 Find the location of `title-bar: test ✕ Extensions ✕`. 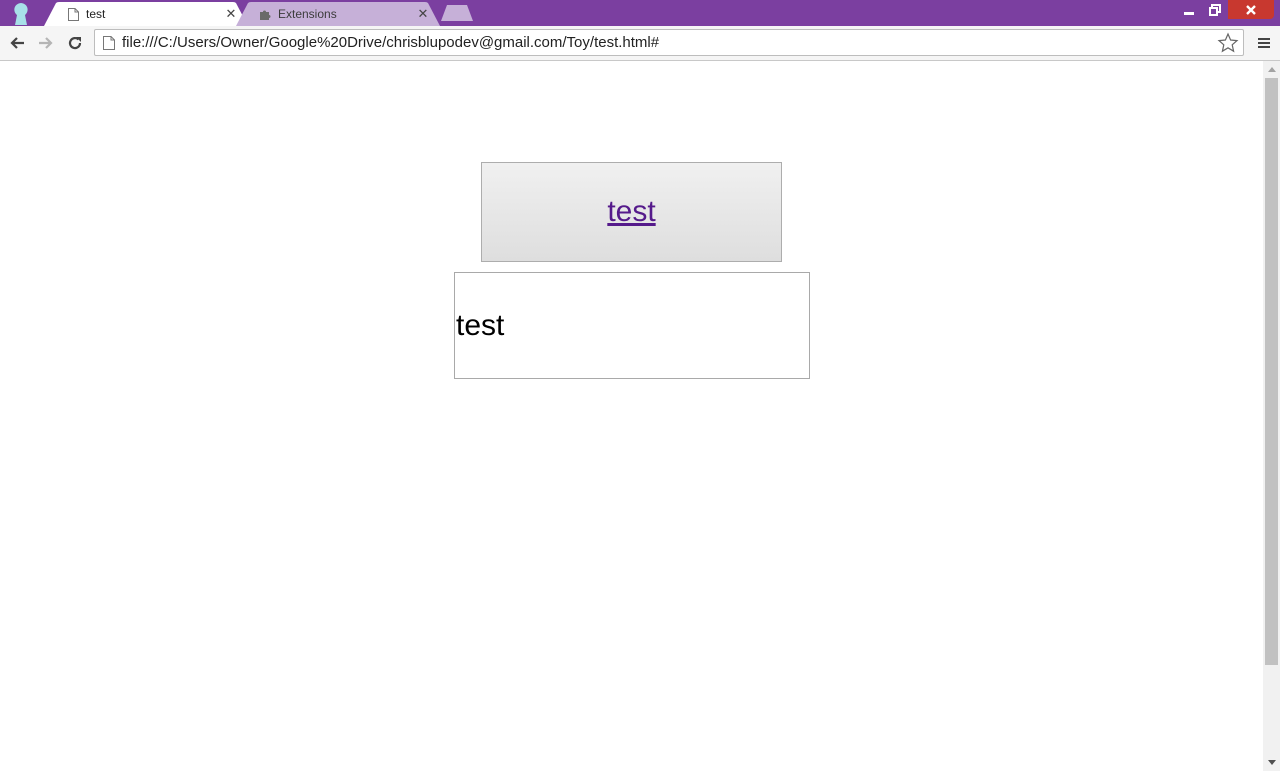

title-bar: test ✕ Extensions ✕ is located at coordinates (640, 13).